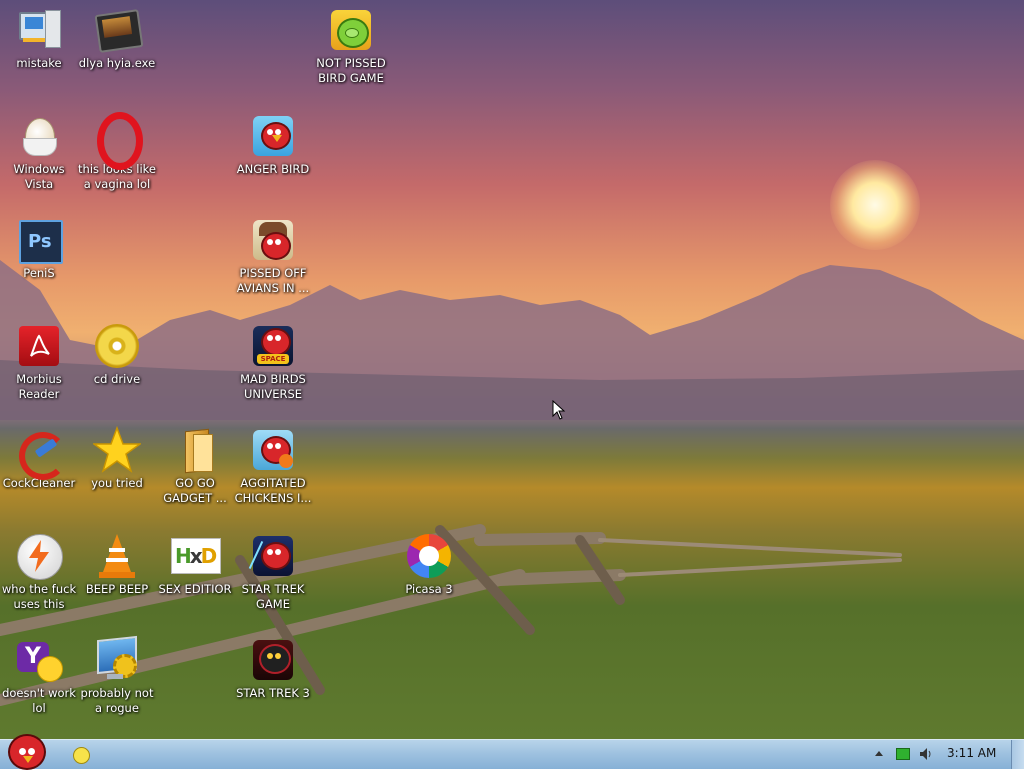 This screenshot has width=1024, height=770. I want to click on desktop-icon-picasa: Picasa 3, so click(429, 564).